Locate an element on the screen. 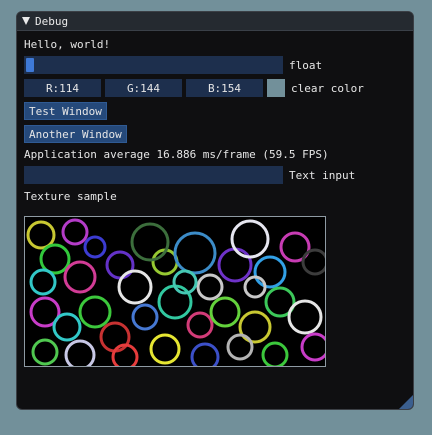  clear-color-label: clear color is located at coordinates (327, 88).